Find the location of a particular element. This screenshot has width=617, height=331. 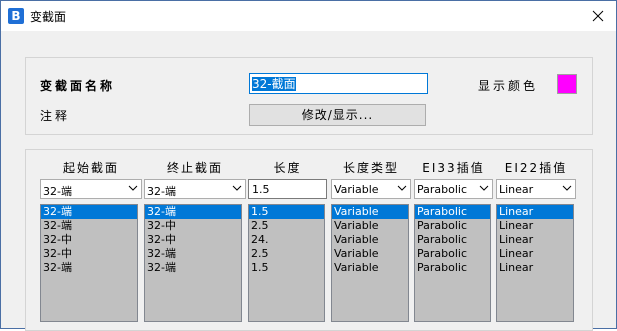

length-list: 1.5 2.5 24. 2.5 1.5 is located at coordinates (286, 263).